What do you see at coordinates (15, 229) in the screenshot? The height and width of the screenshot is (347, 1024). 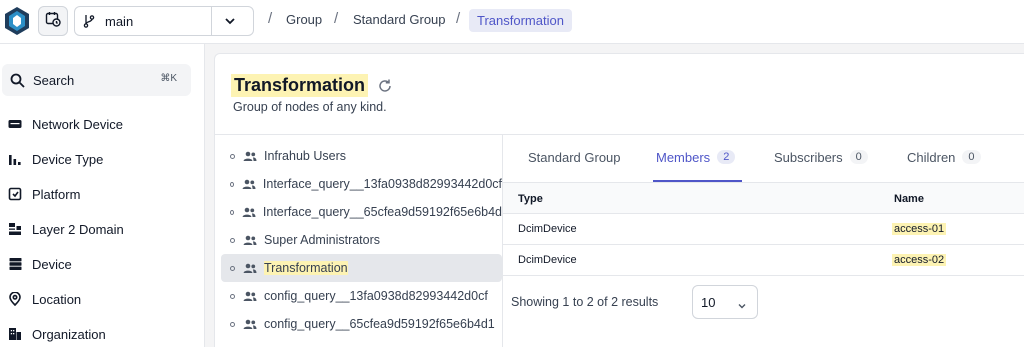 I see `network-icon` at bounding box center [15, 229].